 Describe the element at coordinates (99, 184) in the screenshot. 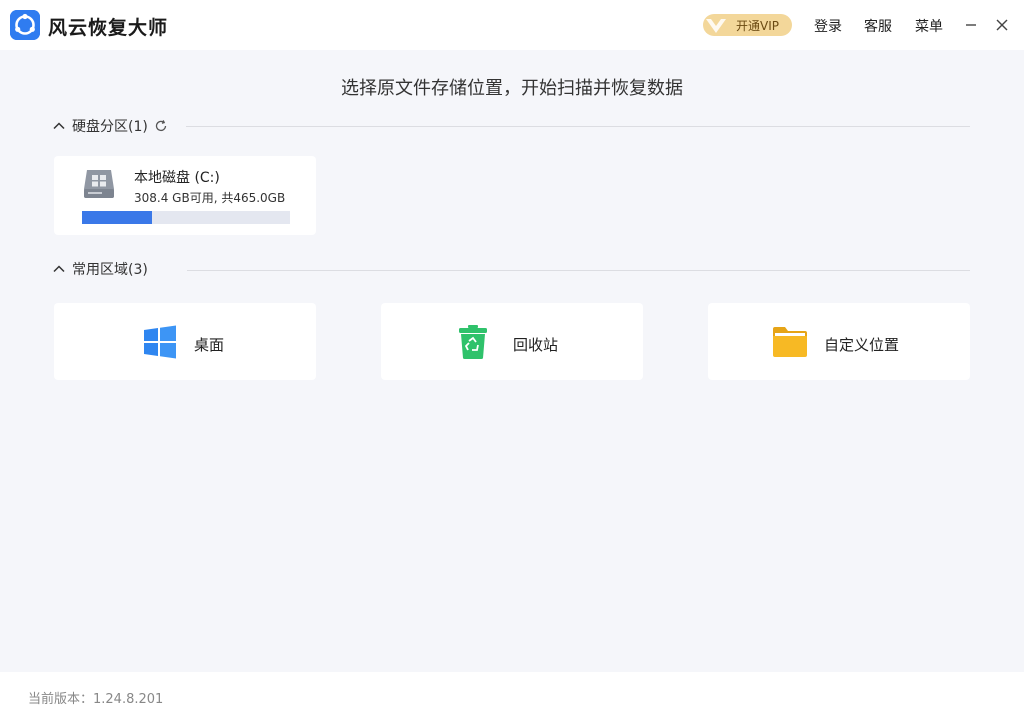

I see `hard-drive-icon` at that location.